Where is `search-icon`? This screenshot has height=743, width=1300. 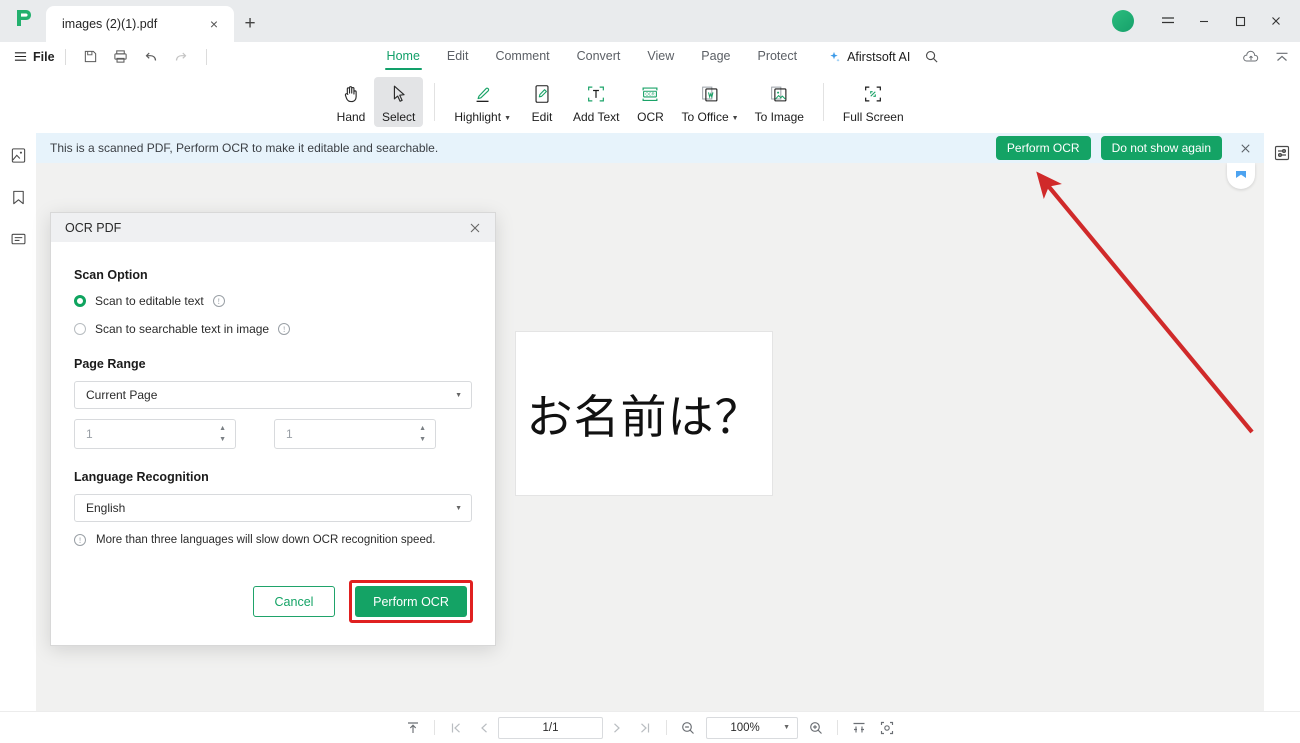 search-icon is located at coordinates (931, 56).